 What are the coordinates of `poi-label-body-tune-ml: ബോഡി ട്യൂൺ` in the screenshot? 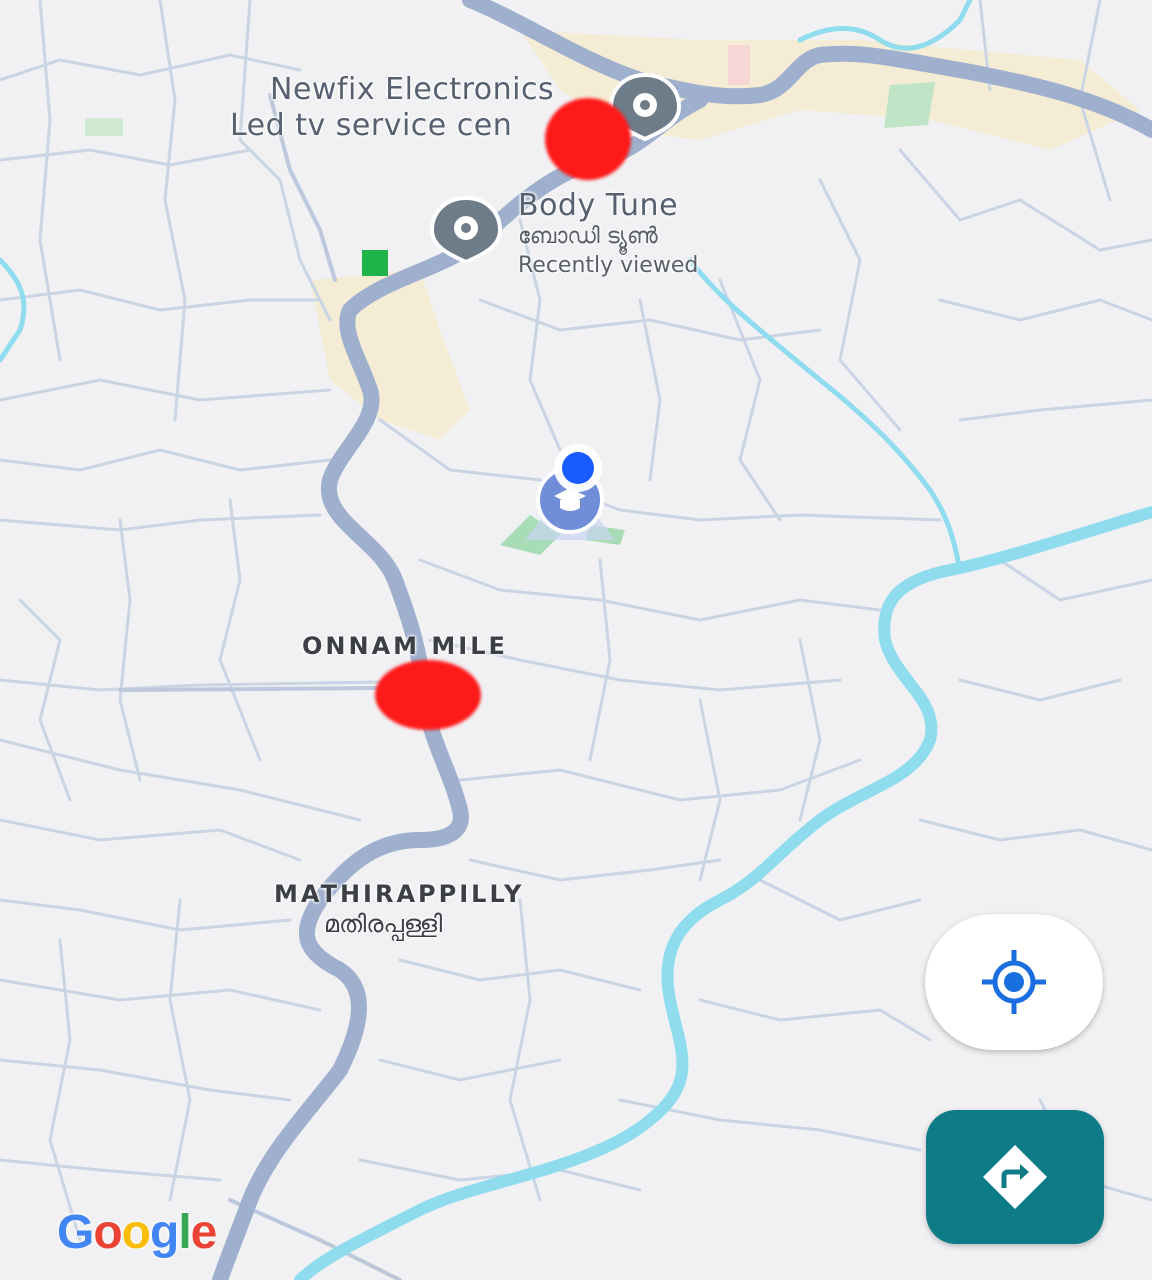 It's located at (588, 236).